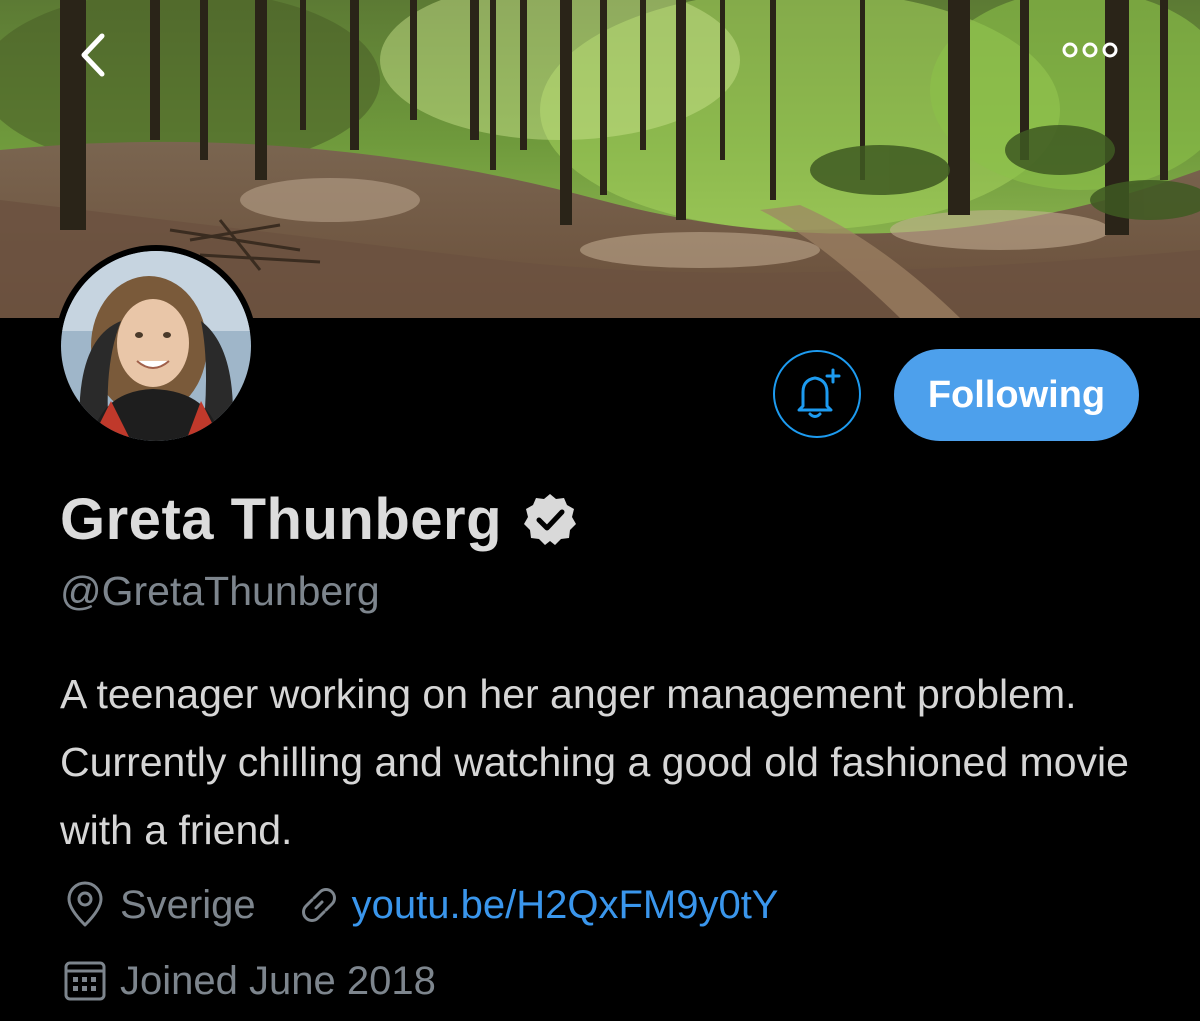 The width and height of the screenshot is (1200, 1021). I want to click on avatar, so click(156, 346).